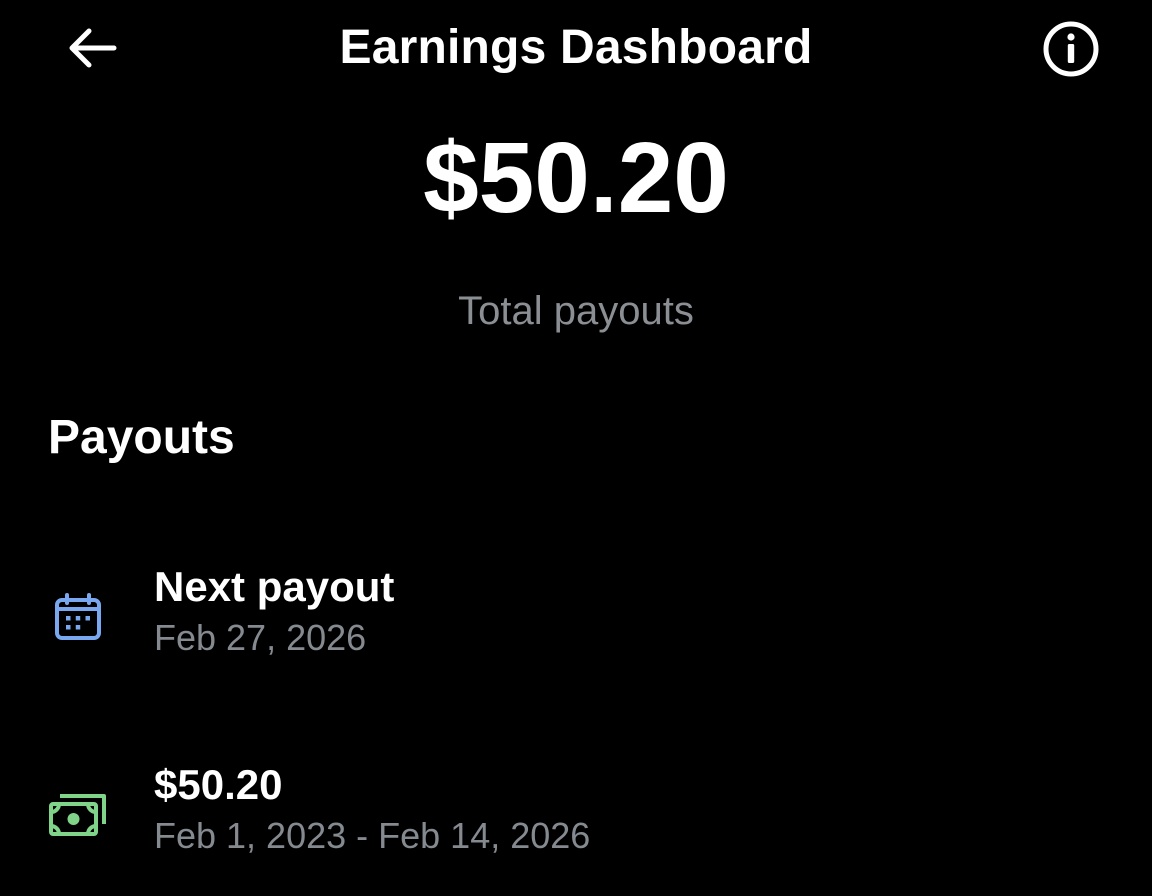 Image resolution: width=1152 pixels, height=896 pixels. I want to click on total-payouts-amount: $50.20, so click(576, 178).